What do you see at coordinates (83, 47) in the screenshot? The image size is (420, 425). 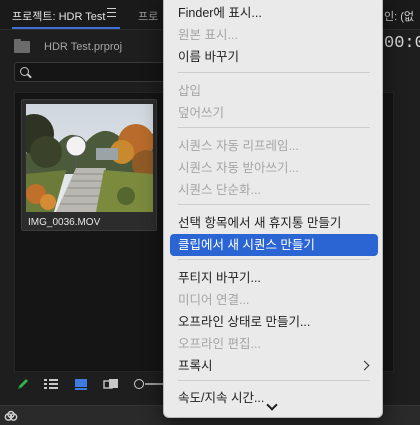 I see `project-path: HDR Test.prproj` at bounding box center [83, 47].